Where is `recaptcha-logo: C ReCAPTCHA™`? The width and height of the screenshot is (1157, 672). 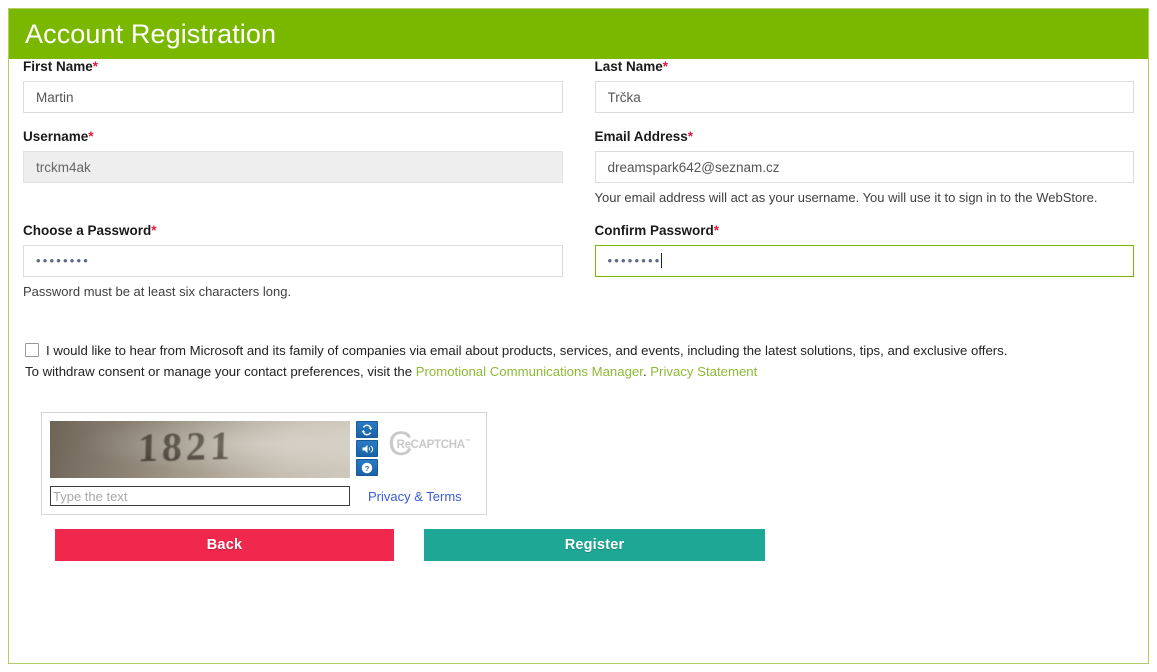 recaptcha-logo: C ReCAPTCHA™ is located at coordinates (429, 444).